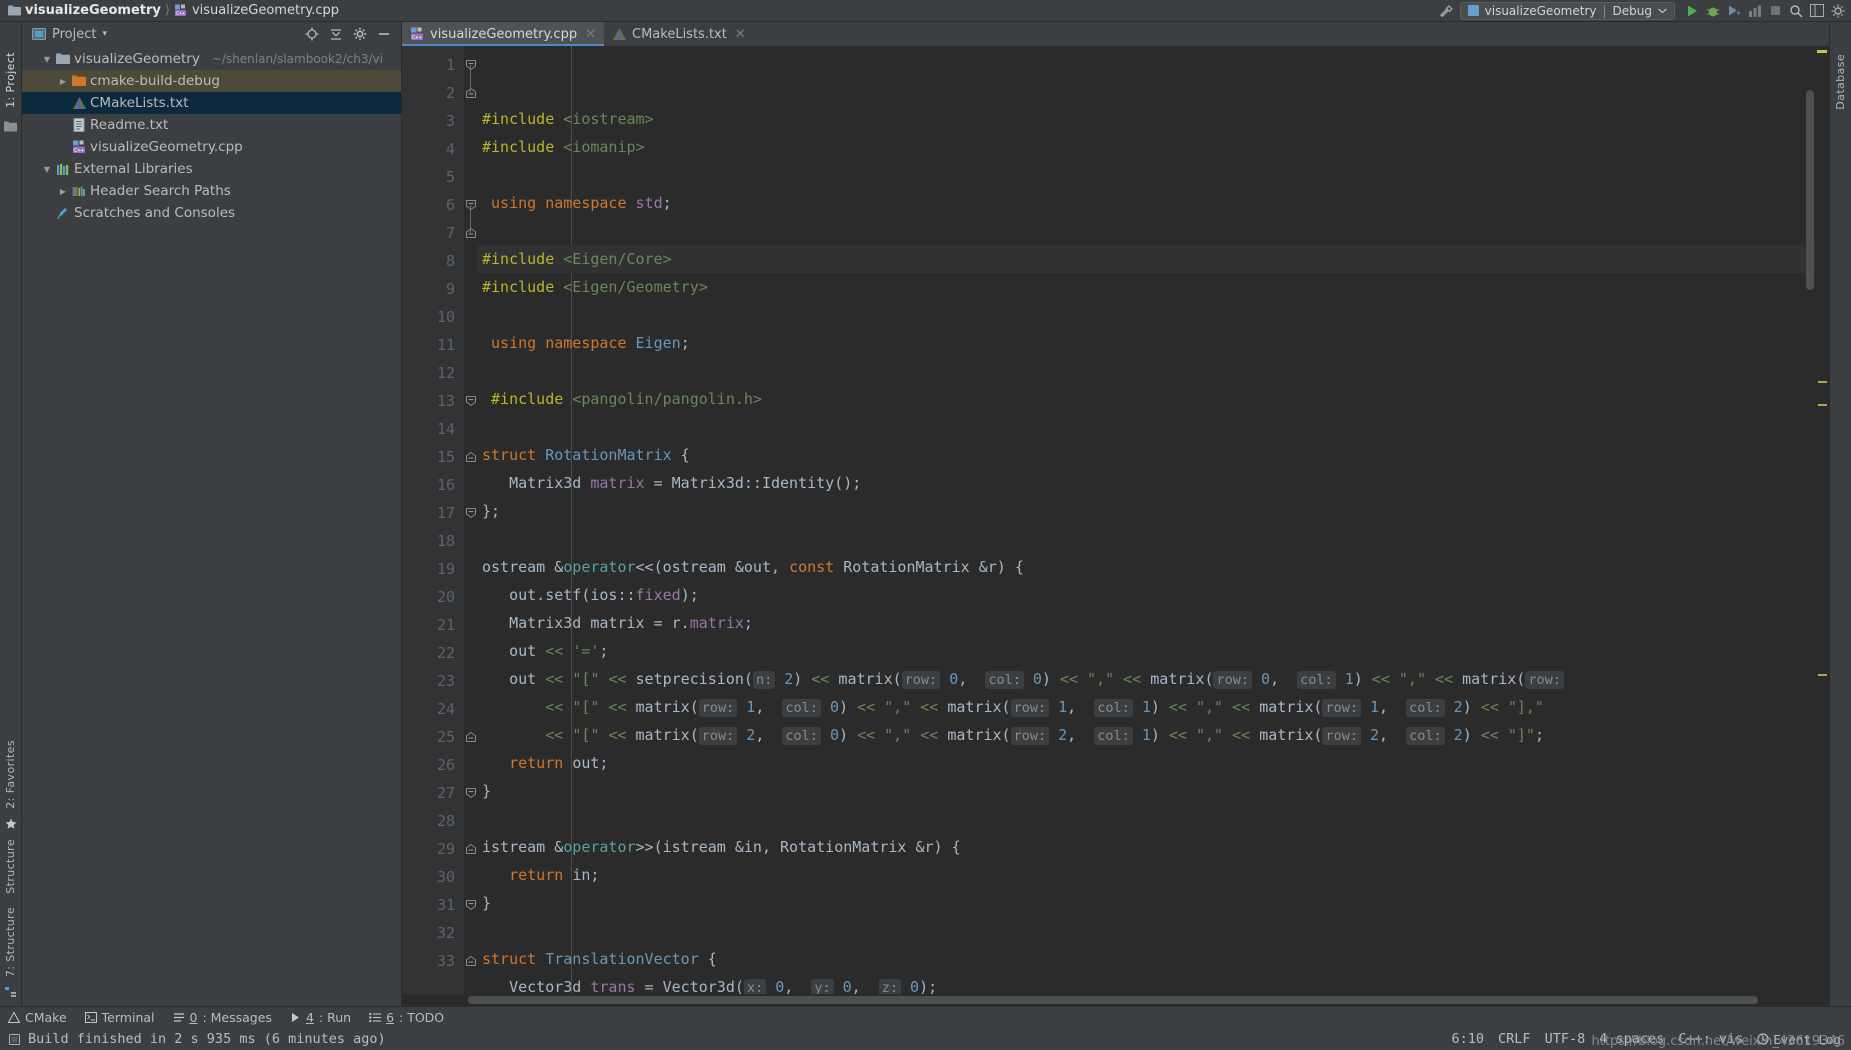 This screenshot has height=1050, width=1851. What do you see at coordinates (1146, 595) in the screenshot?
I see `code-line: out.setf(ios::fixed);` at bounding box center [1146, 595].